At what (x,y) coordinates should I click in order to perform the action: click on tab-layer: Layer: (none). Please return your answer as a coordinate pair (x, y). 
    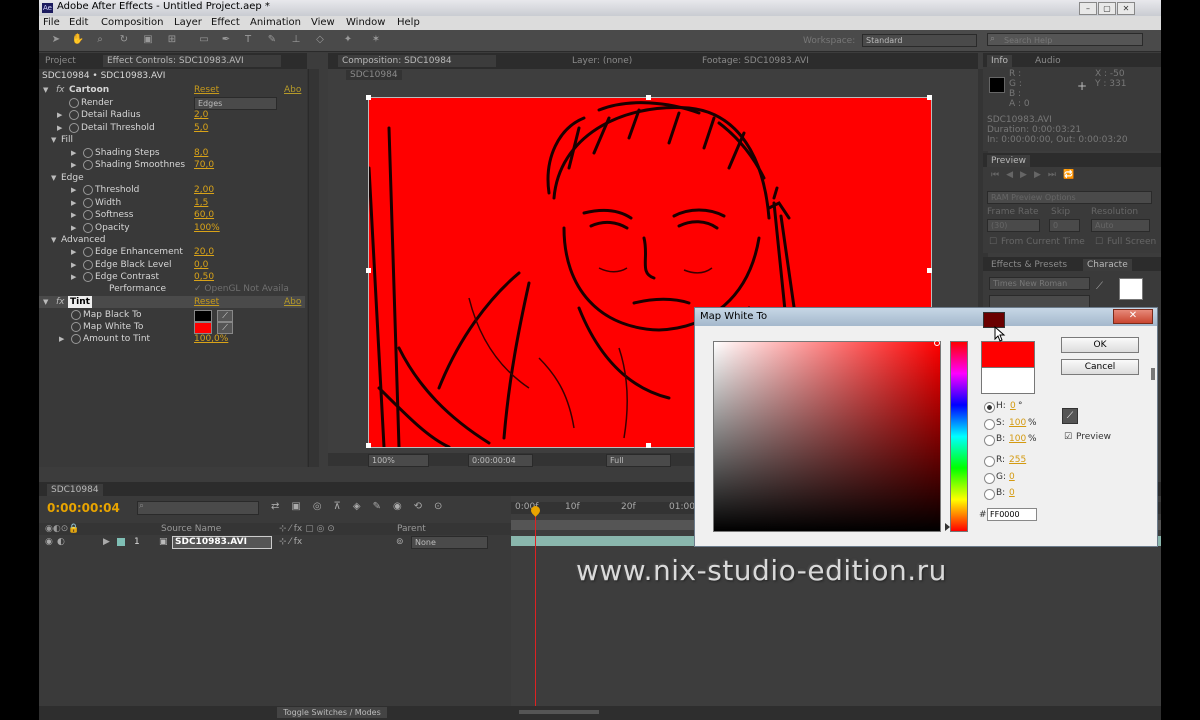
    Looking at the image, I should click on (602, 61).